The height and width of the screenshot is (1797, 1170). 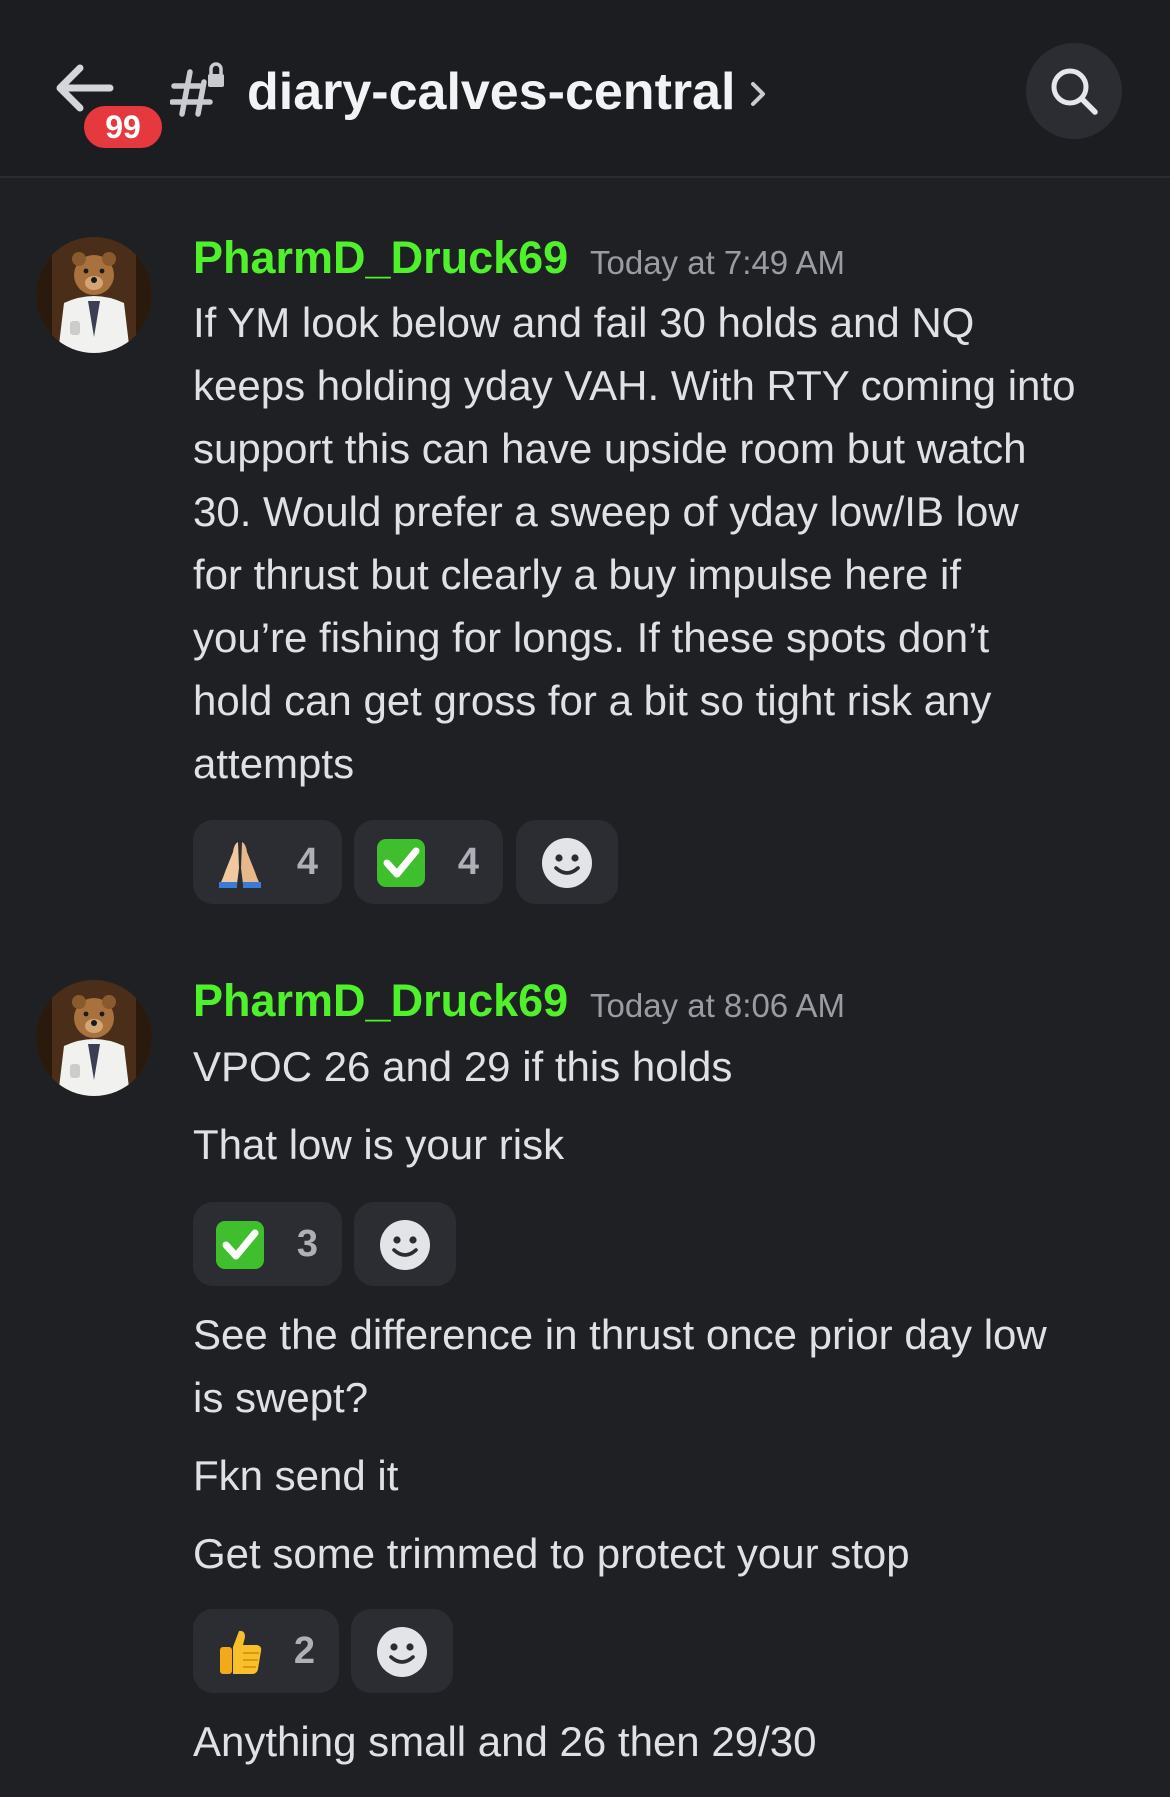 I want to click on channel-header: 99 diary-calves-central, so click(x=585, y=89).